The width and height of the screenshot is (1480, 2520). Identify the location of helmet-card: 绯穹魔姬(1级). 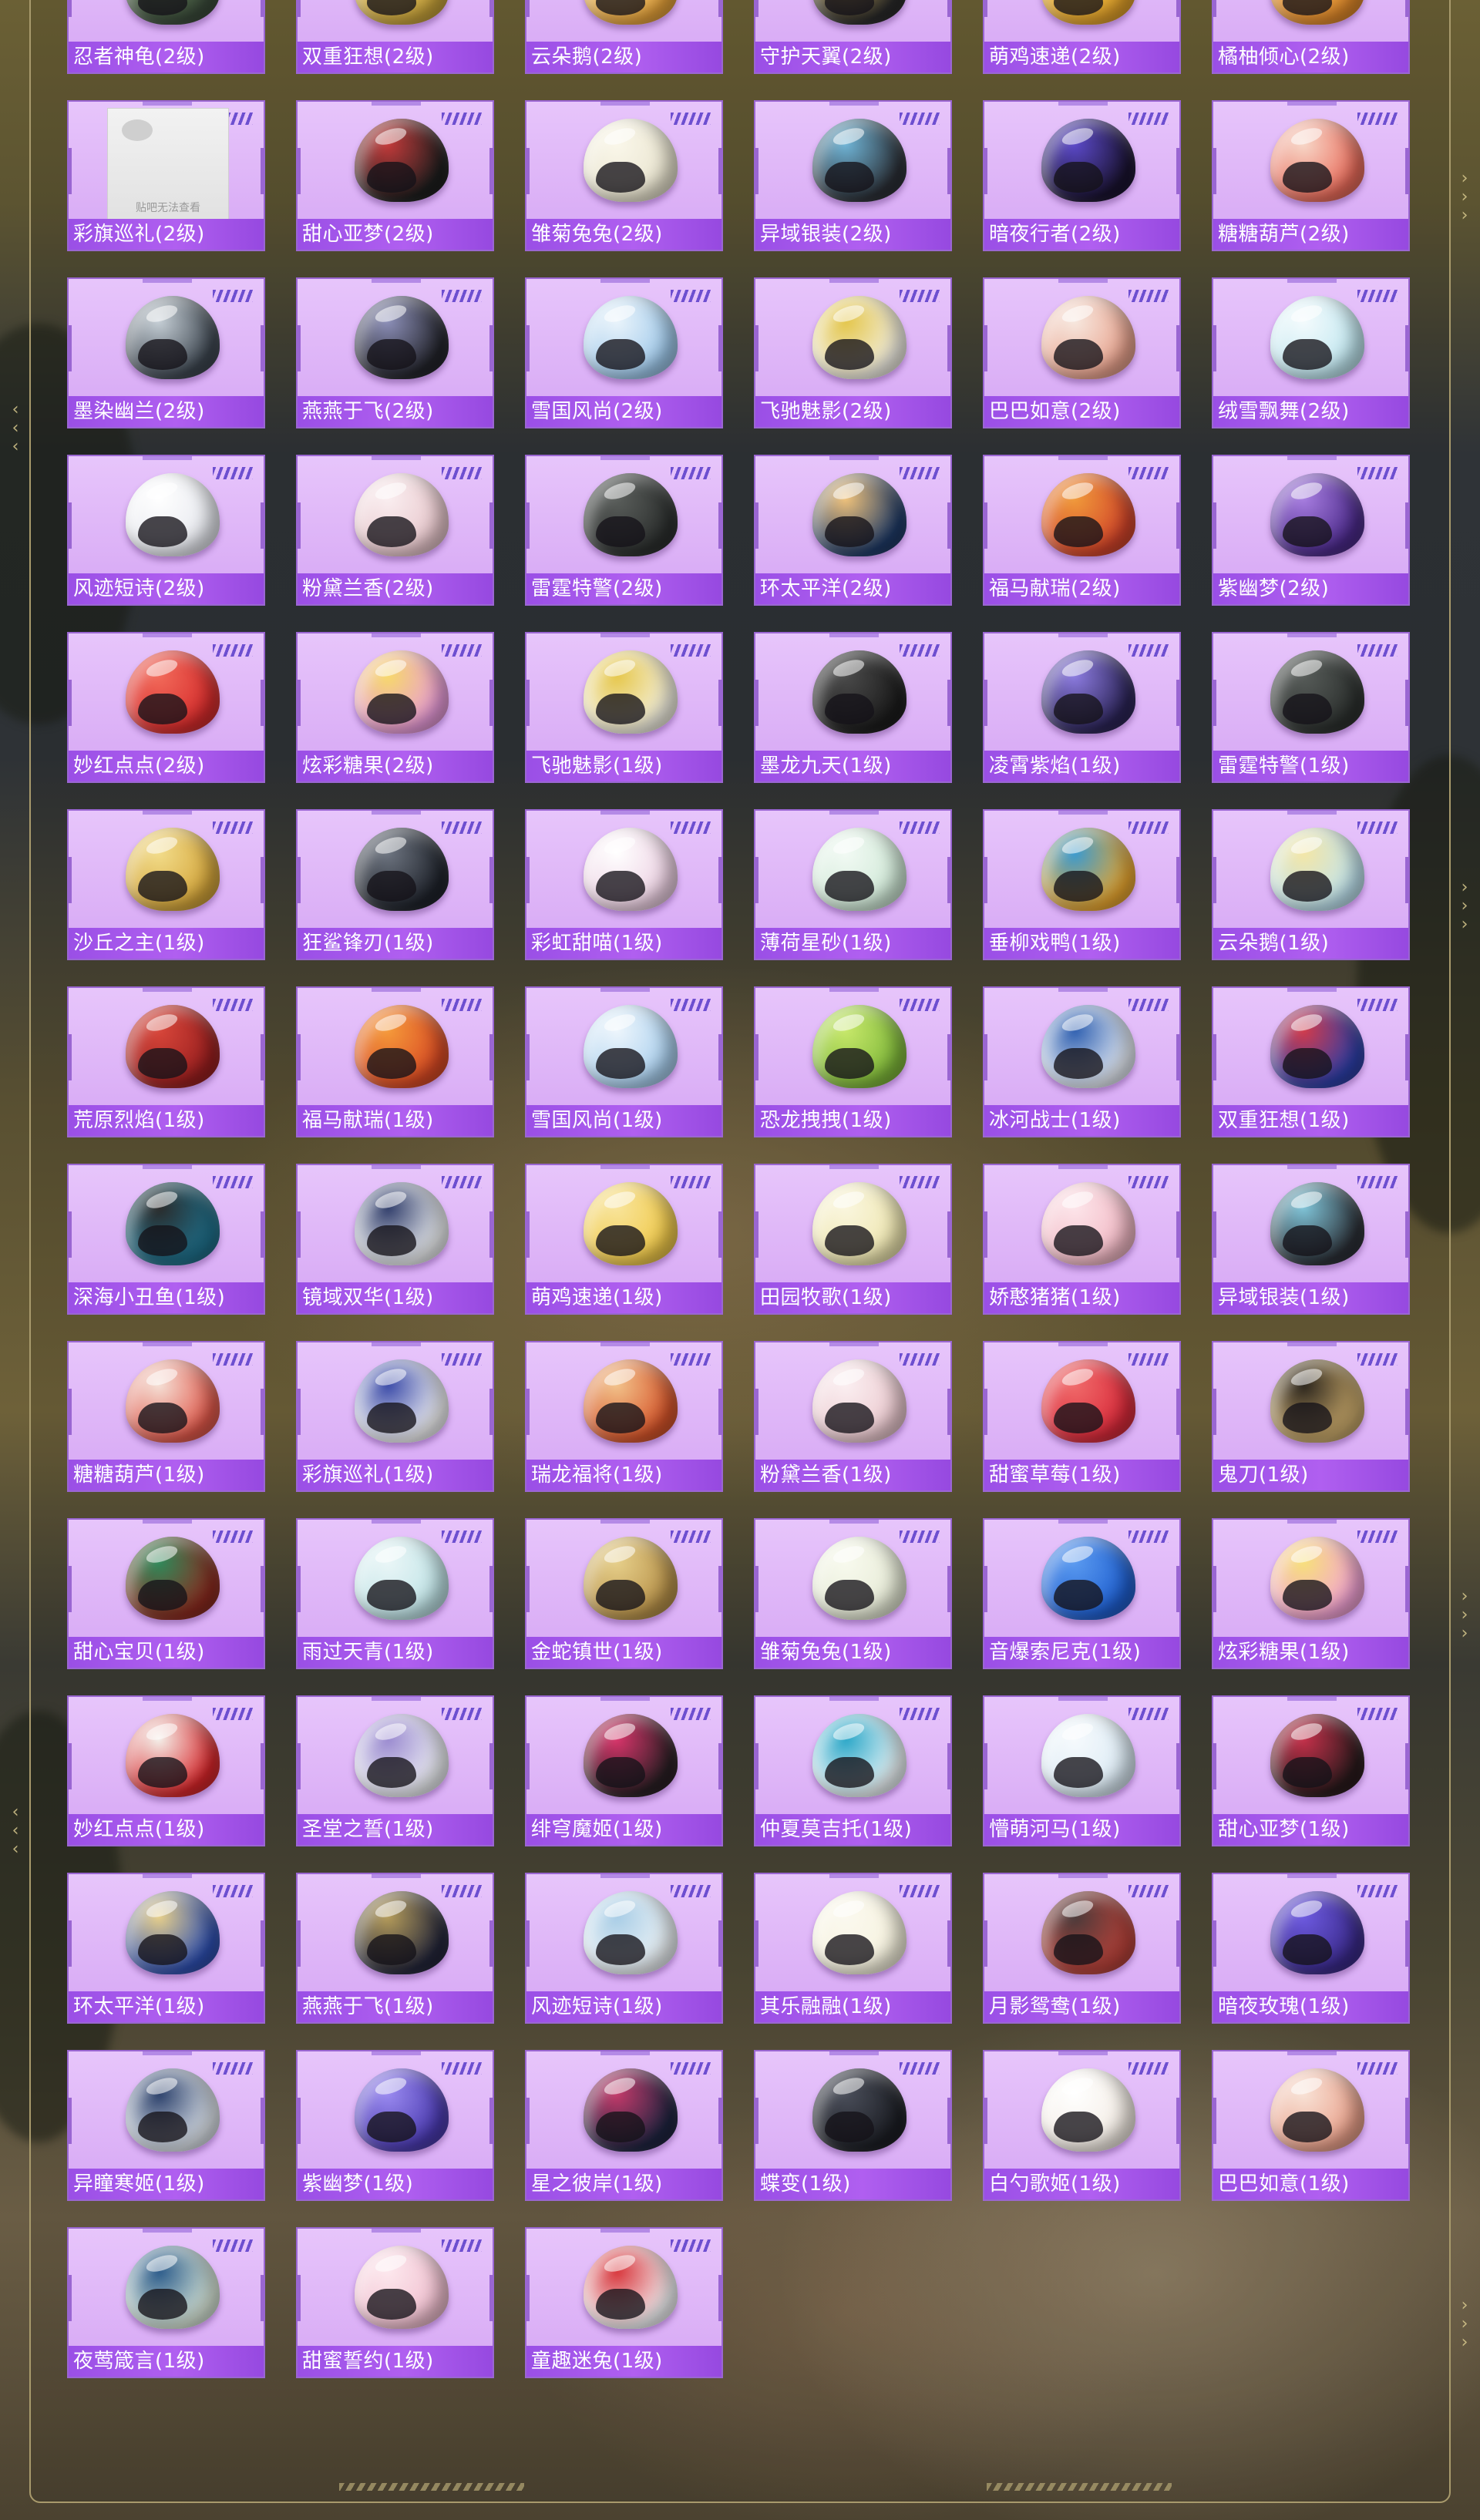
(624, 1771).